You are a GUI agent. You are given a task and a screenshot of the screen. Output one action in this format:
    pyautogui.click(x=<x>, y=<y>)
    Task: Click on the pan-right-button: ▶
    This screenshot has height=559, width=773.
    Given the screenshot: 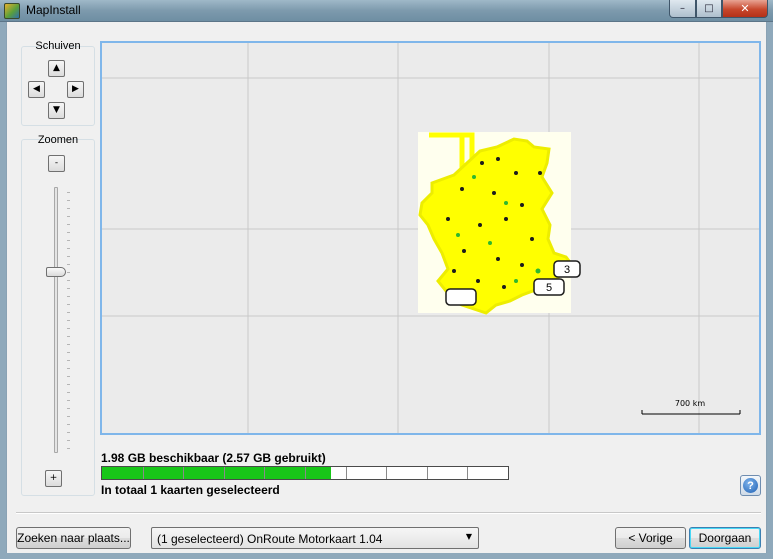 What is the action you would take?
    pyautogui.click(x=75, y=89)
    